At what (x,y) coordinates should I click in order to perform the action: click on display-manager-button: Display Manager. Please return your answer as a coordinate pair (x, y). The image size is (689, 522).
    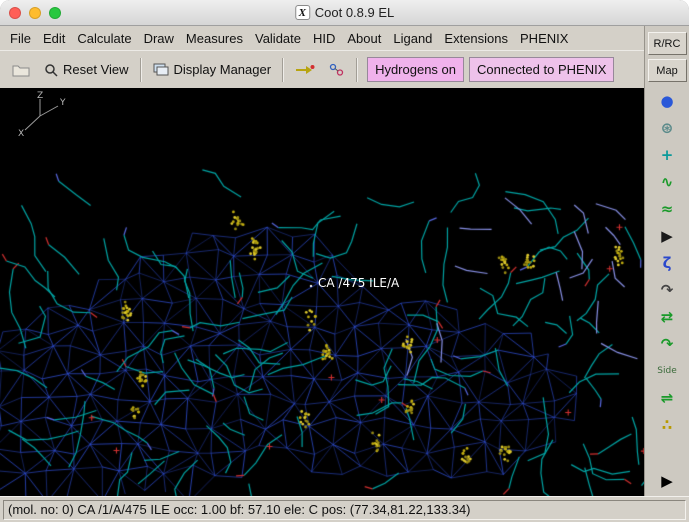
    Looking at the image, I should click on (212, 69).